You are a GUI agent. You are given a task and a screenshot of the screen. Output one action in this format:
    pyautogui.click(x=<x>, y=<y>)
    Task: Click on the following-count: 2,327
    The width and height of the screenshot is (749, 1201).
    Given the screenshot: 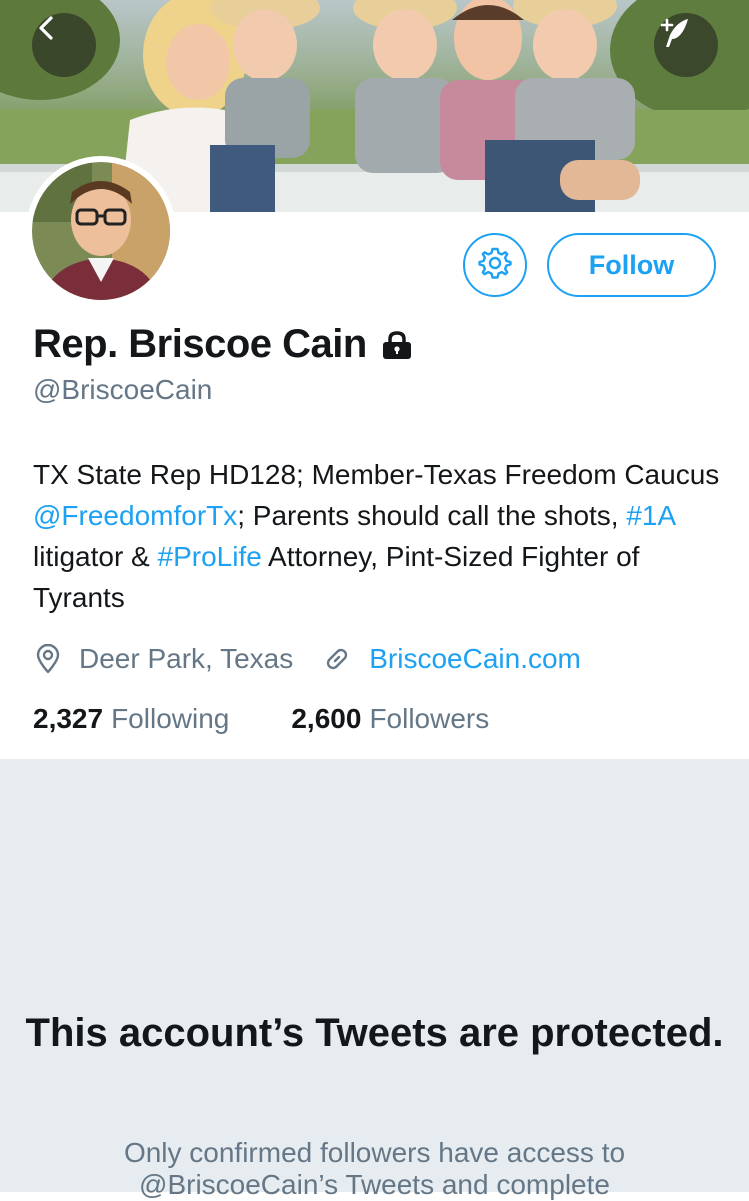 What is the action you would take?
    pyautogui.click(x=68, y=718)
    